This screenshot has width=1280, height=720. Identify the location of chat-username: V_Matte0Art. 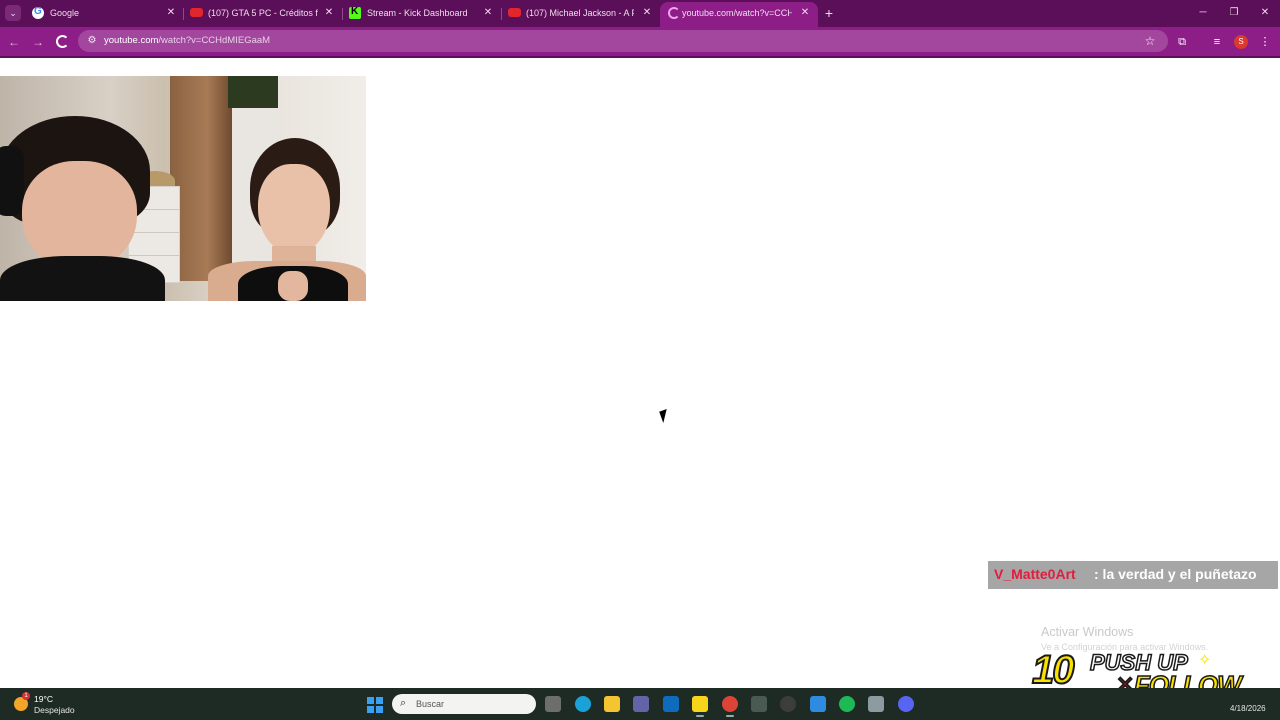
(1035, 574).